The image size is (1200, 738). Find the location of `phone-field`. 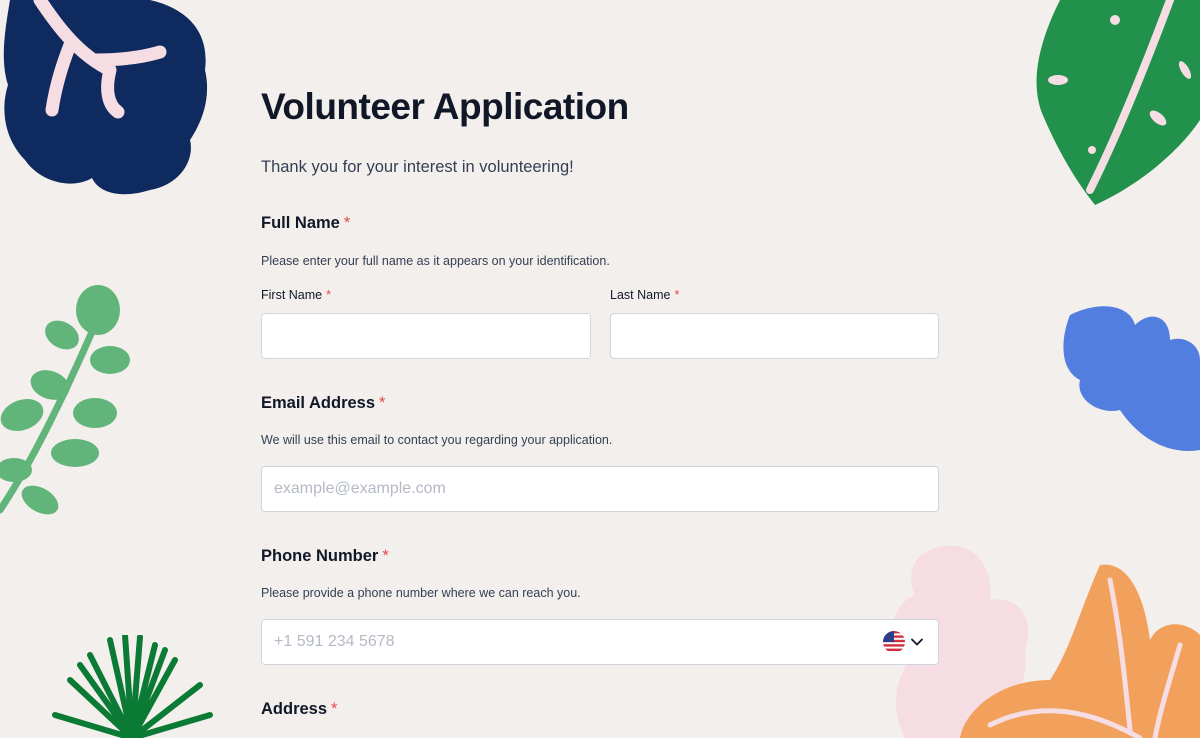

phone-field is located at coordinates (600, 642).